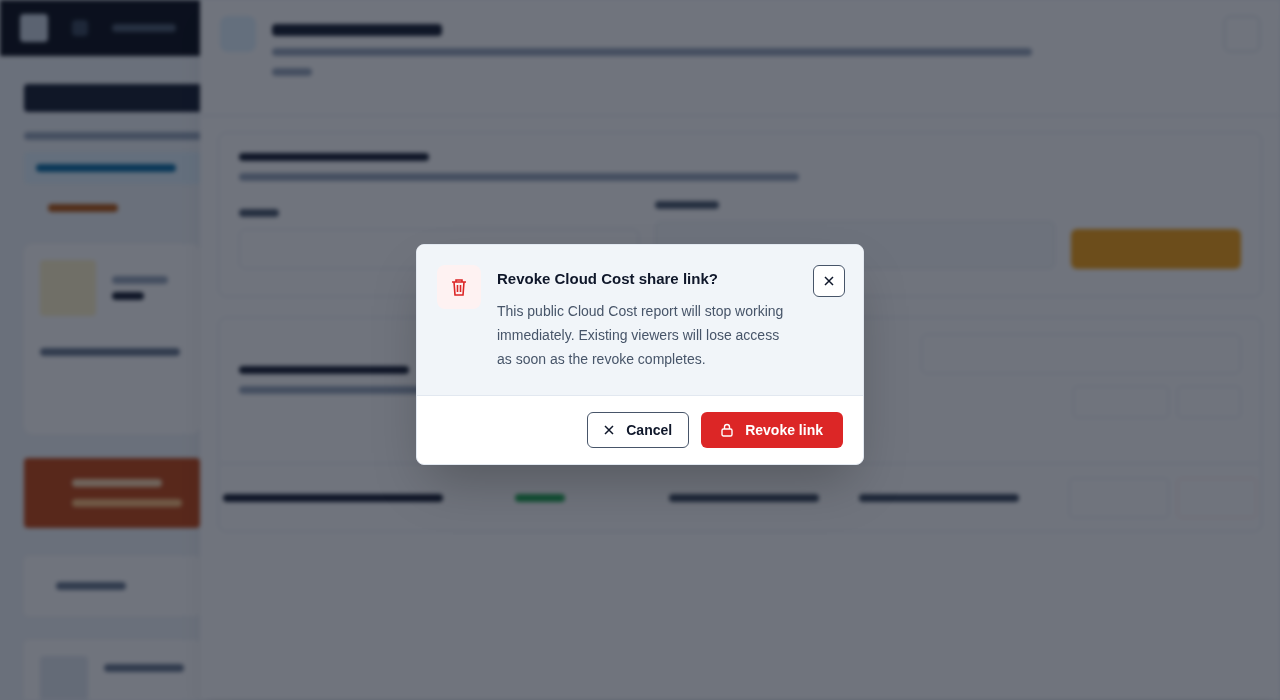 The image size is (1280, 700). I want to click on revoke-button: Revoke link, so click(772, 429).